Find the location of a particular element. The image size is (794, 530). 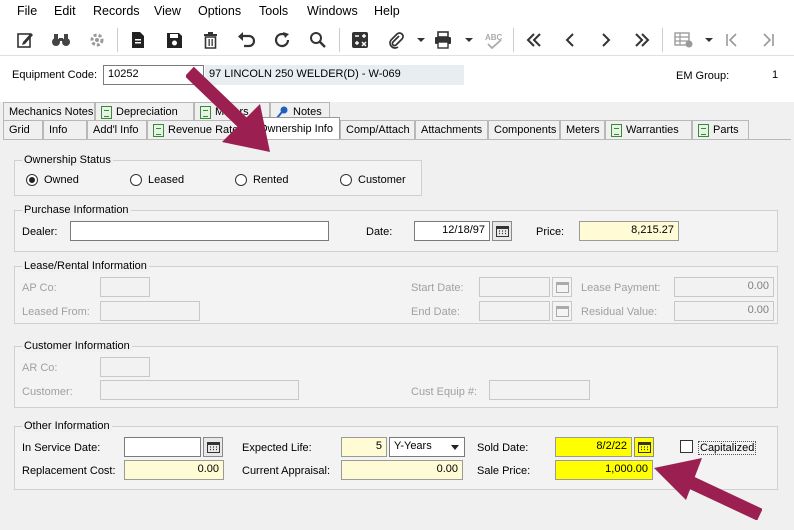

tab-ownership-info: Ownership Info is located at coordinates (296, 128).